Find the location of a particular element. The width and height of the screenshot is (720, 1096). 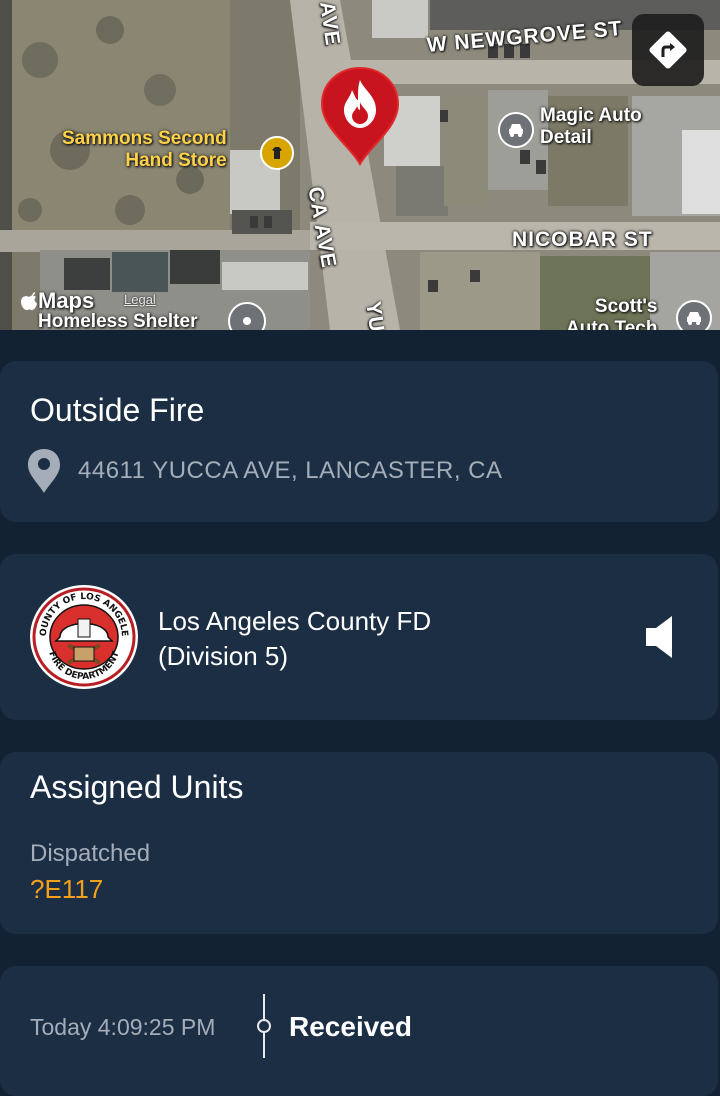

directions-button is located at coordinates (668, 50).